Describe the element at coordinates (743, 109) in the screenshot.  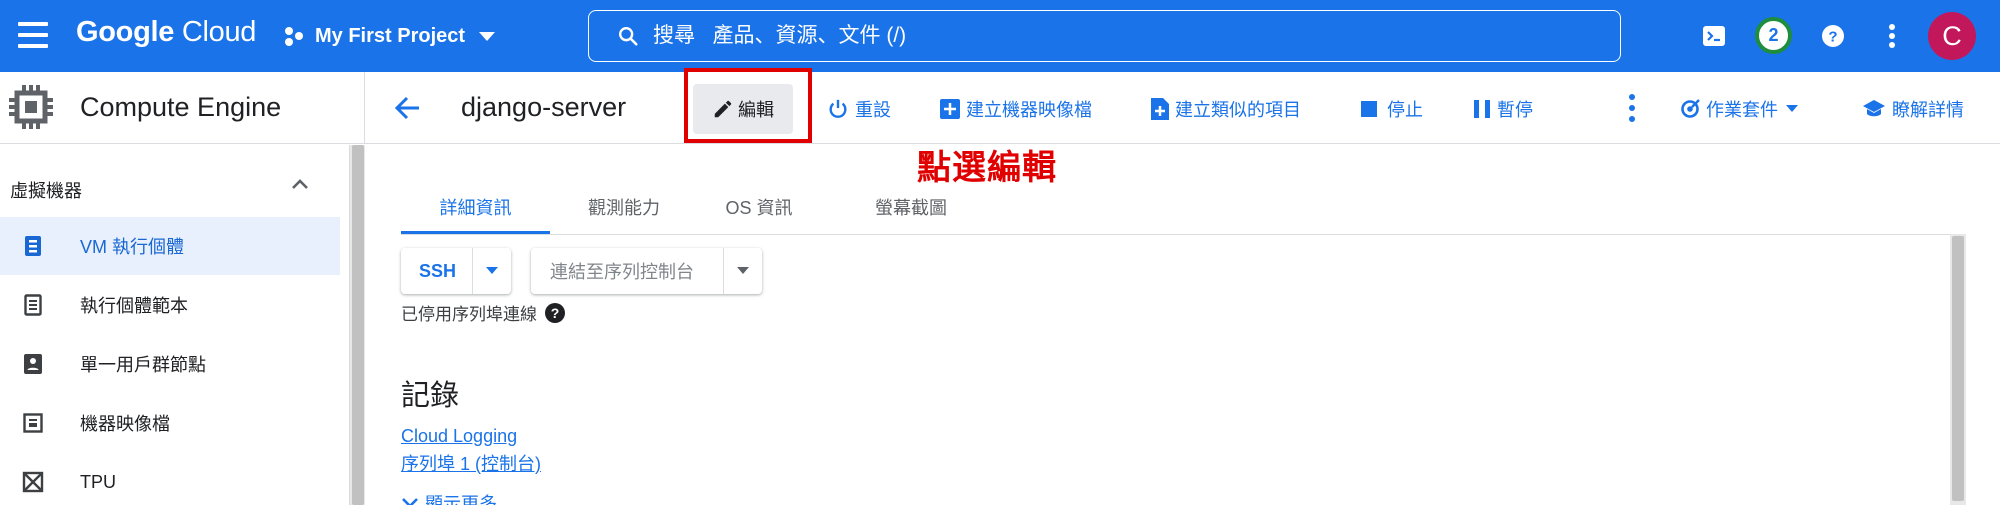
I see `edit-button: 編輯` at that location.